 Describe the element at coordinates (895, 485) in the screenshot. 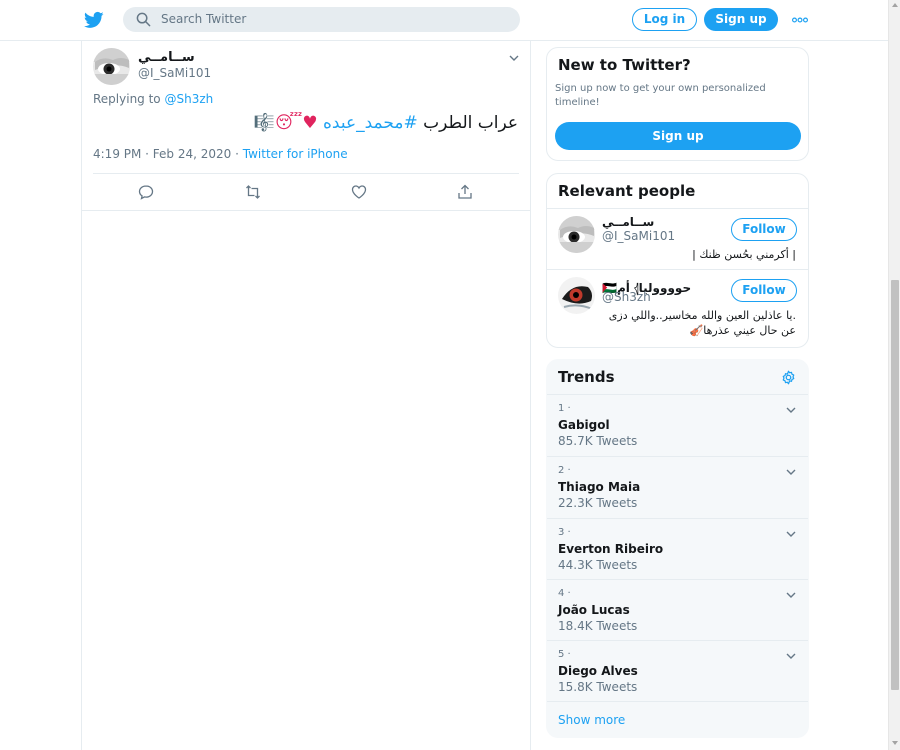

I see `scrollbar-thumb` at that location.